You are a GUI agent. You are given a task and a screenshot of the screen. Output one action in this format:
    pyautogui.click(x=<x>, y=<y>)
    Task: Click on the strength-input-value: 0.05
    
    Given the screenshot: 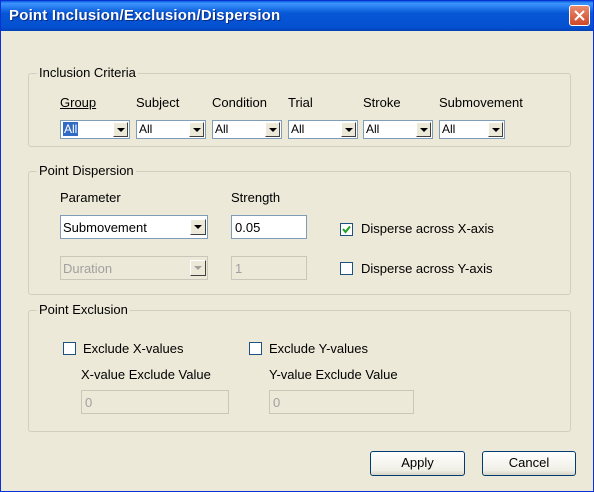 What is the action you would take?
    pyautogui.click(x=248, y=227)
    